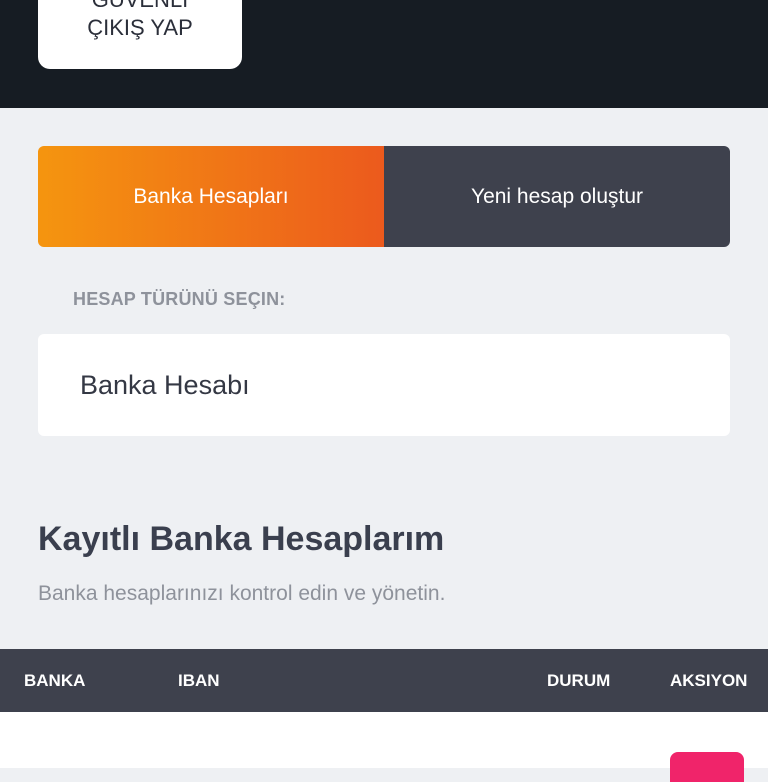 The image size is (768, 782). I want to click on logout-label-line1: GÜVENLİ, so click(140, 6).